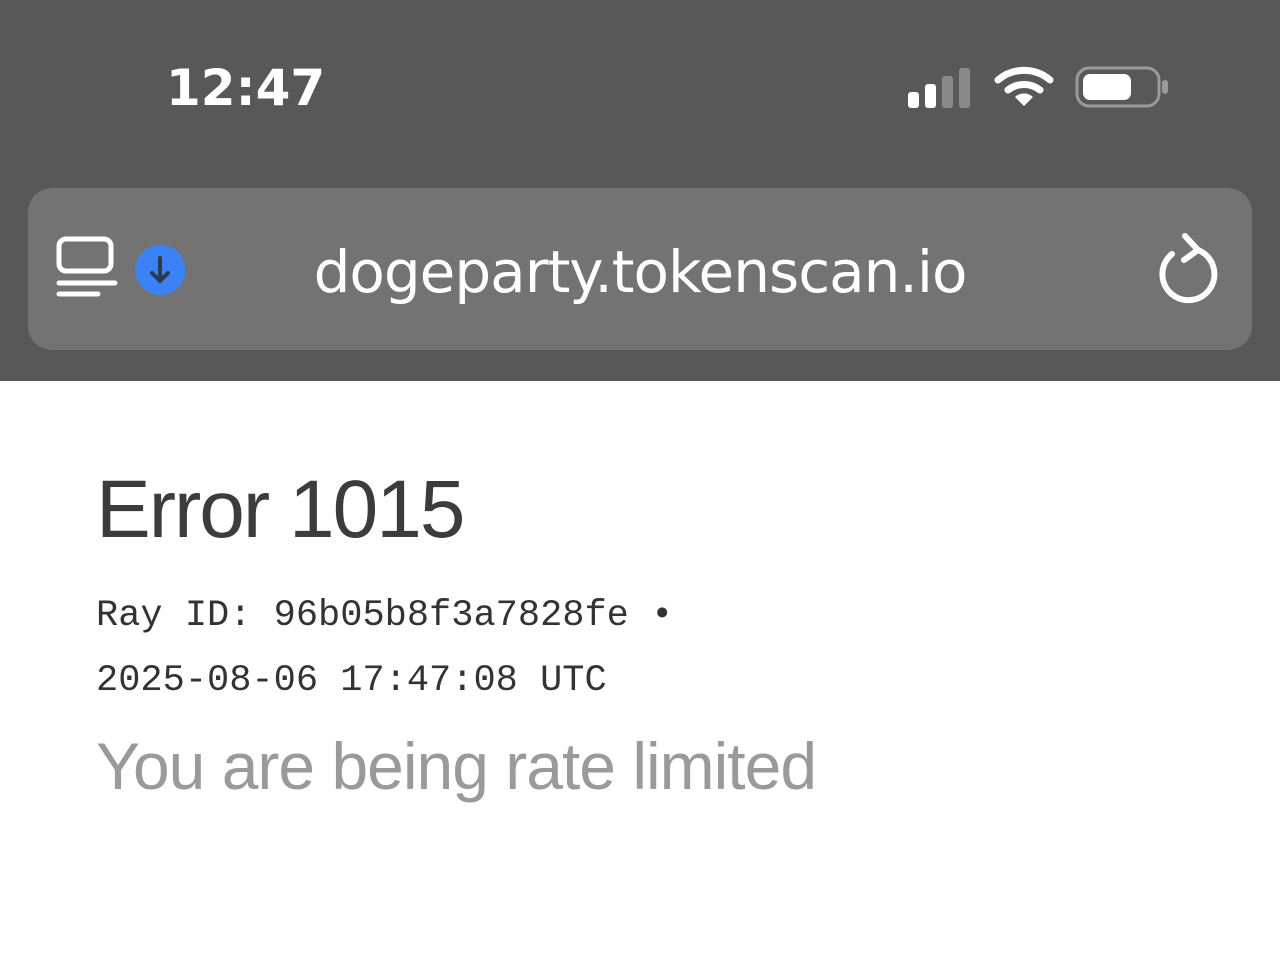  I want to click on signal-icon, so click(939, 88).